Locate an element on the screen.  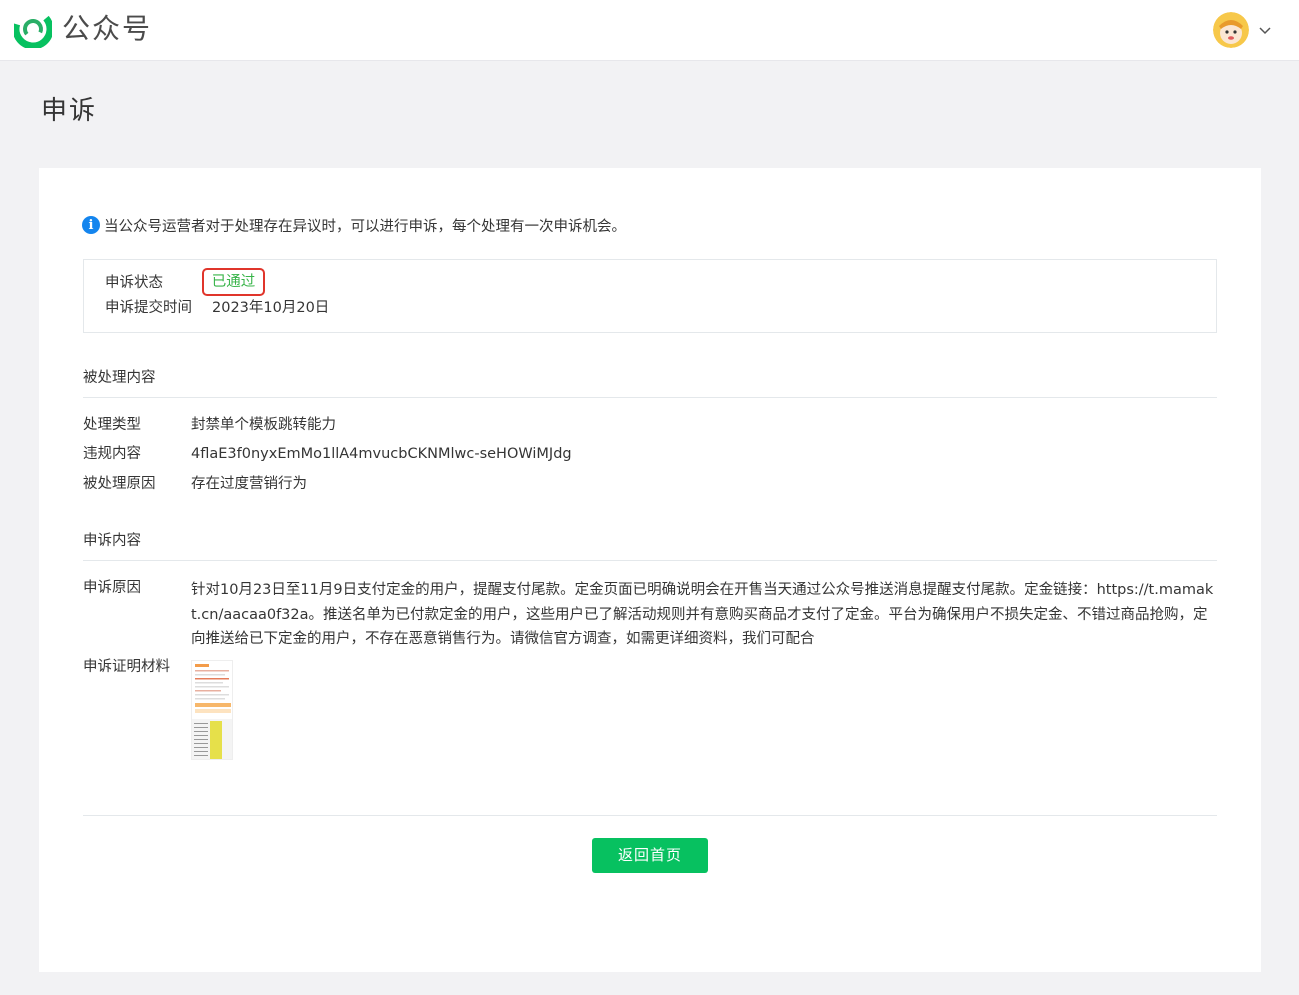
processed-section-heading: 被处理内容 is located at coordinates (119, 378).